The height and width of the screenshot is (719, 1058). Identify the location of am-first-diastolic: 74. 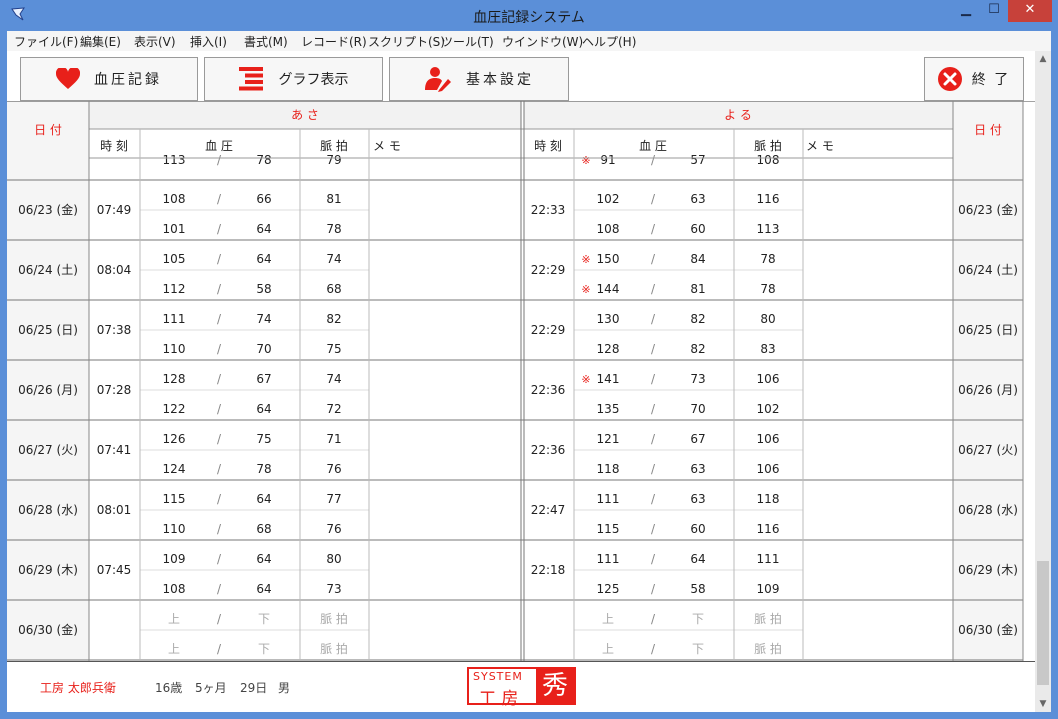
(263, 319).